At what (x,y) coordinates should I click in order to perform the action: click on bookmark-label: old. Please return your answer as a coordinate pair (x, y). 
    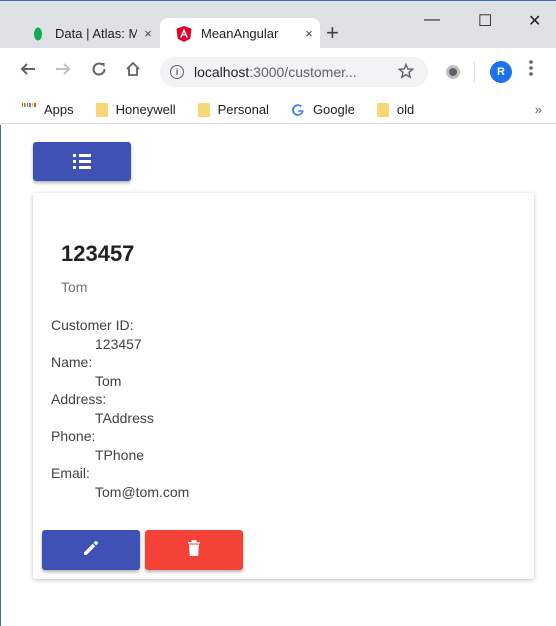
    Looking at the image, I should click on (405, 109).